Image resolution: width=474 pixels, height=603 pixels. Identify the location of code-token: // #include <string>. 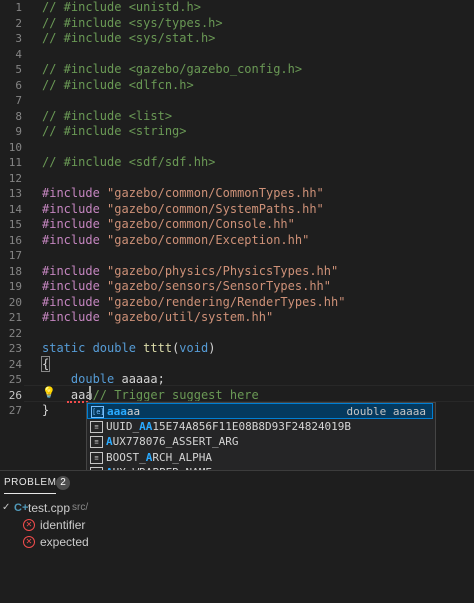
(114, 131).